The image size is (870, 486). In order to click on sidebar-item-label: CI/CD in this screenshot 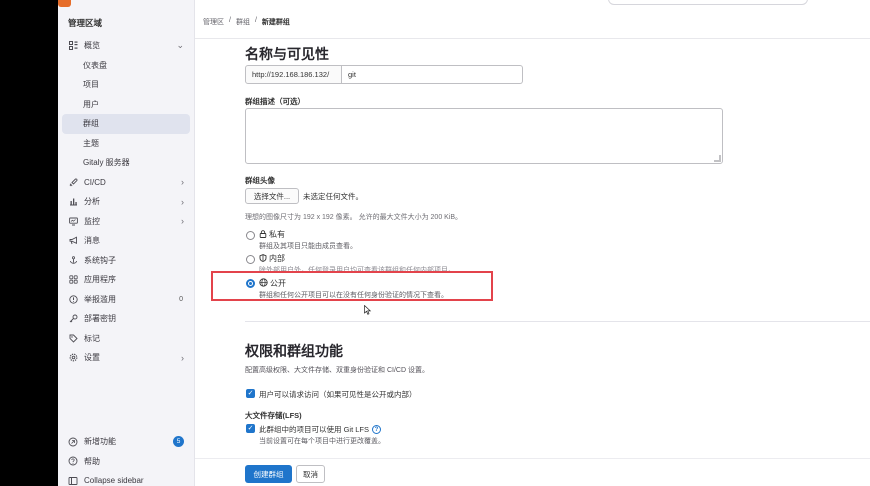, I will do `click(95, 182)`.